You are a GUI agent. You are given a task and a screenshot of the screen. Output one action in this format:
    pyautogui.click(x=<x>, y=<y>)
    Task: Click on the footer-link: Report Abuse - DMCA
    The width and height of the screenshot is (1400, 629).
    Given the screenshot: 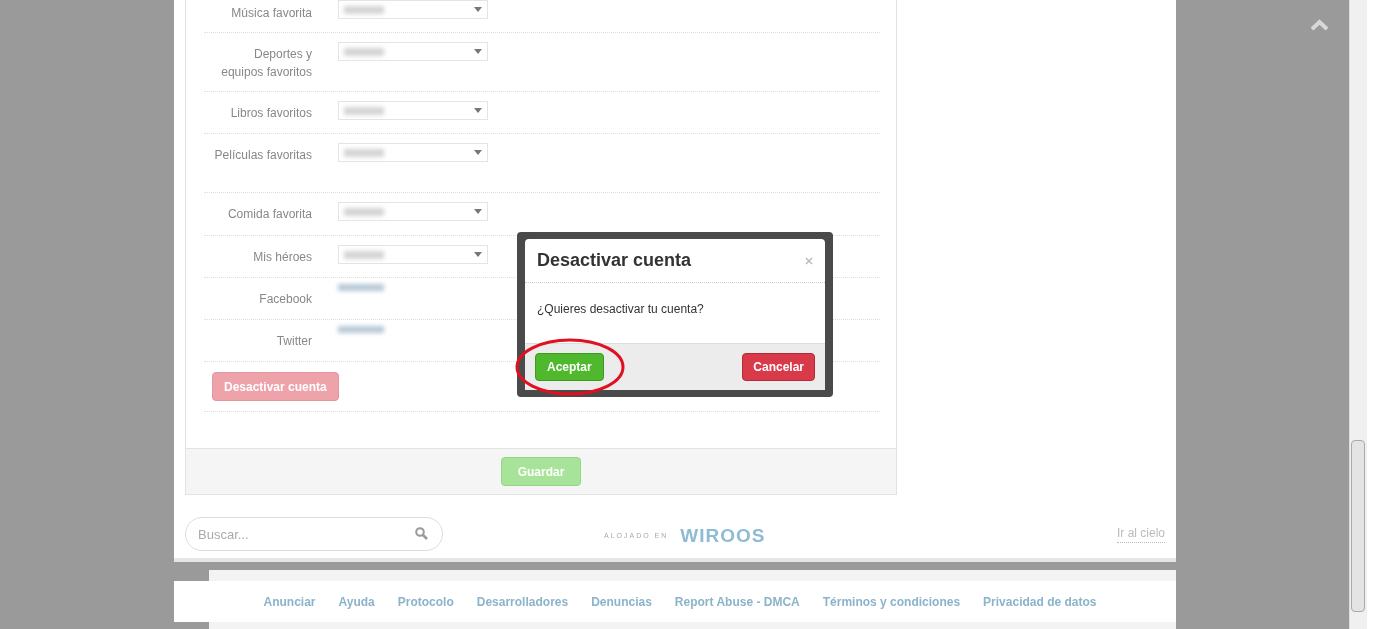 What is the action you would take?
    pyautogui.click(x=737, y=601)
    